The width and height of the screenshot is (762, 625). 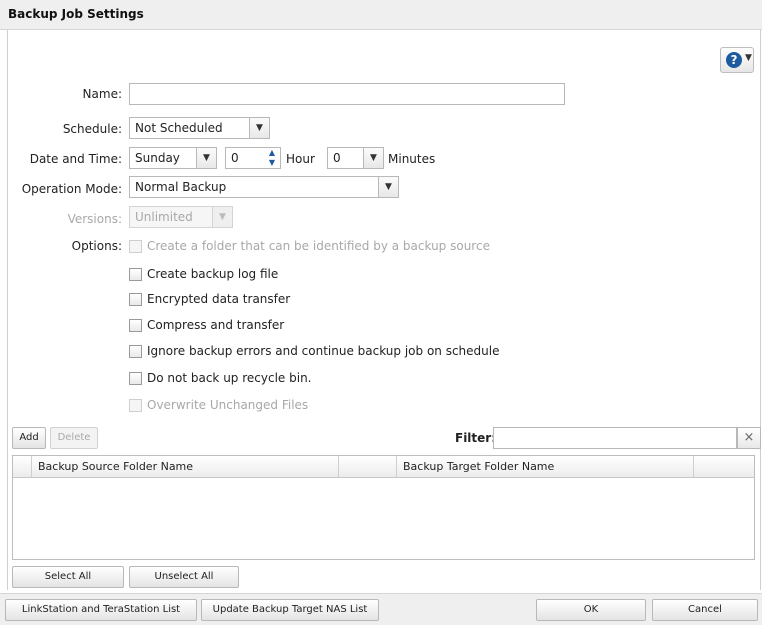 I want to click on hour-spinner: 0 ▲ ▼, so click(x=253, y=158).